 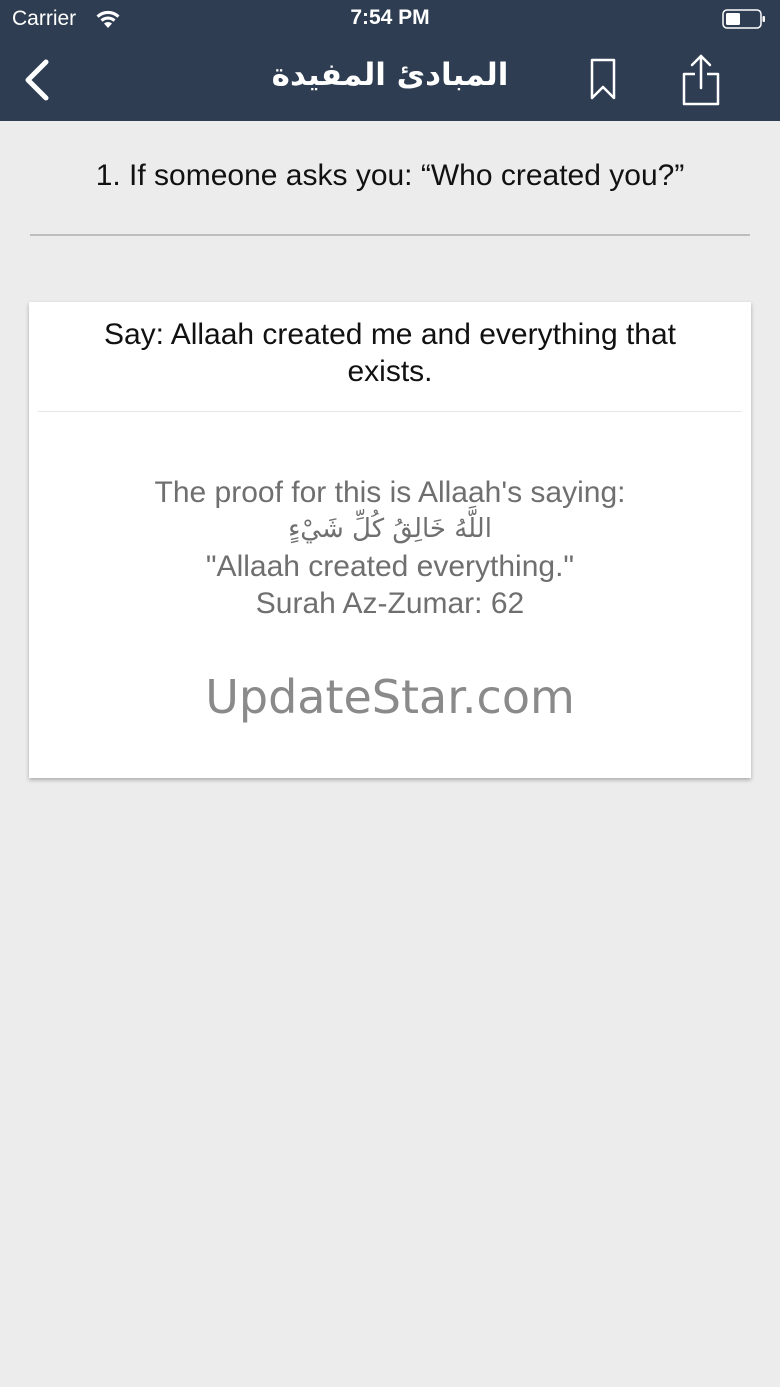 What do you see at coordinates (390, 235) in the screenshot?
I see `divider` at bounding box center [390, 235].